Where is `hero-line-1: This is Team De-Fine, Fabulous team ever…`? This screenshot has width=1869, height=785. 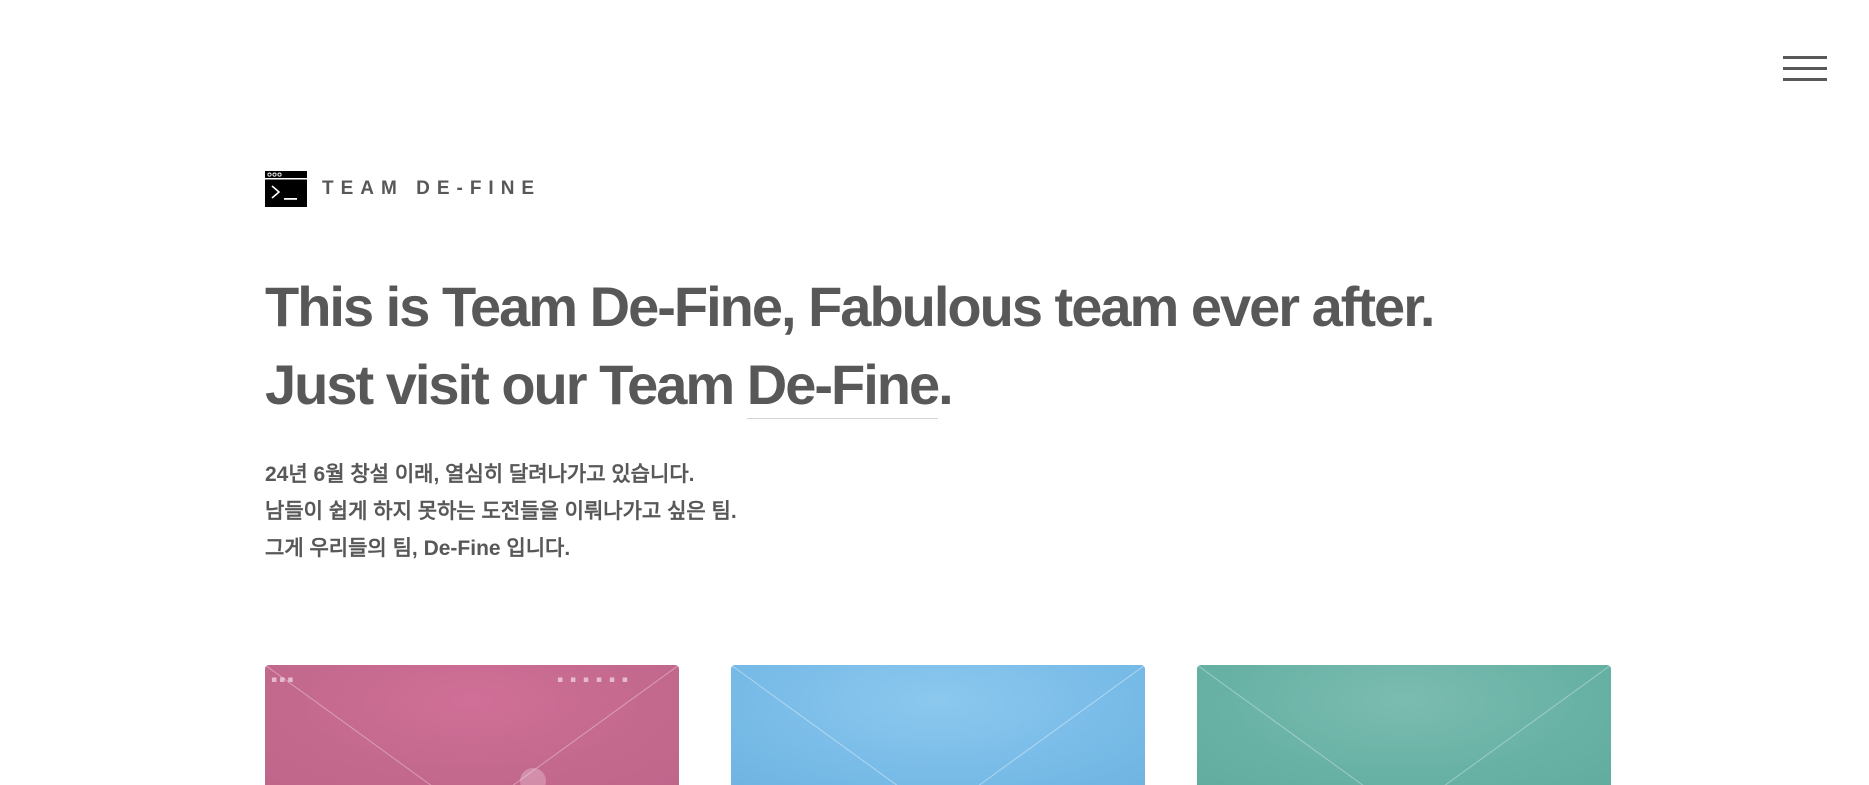 hero-line-1: This is Team De-Fine, Fabulous team ever… is located at coordinates (850, 306).